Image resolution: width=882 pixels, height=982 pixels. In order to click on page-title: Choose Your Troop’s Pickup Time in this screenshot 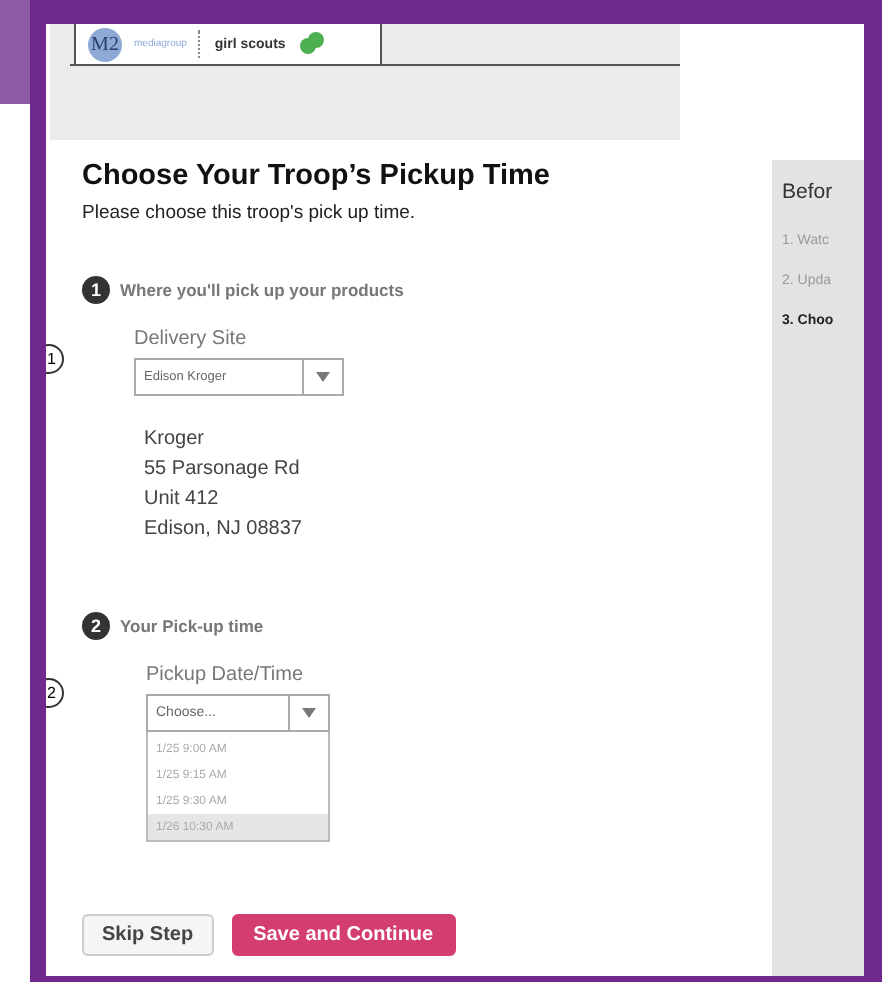, I will do `click(317, 176)`.